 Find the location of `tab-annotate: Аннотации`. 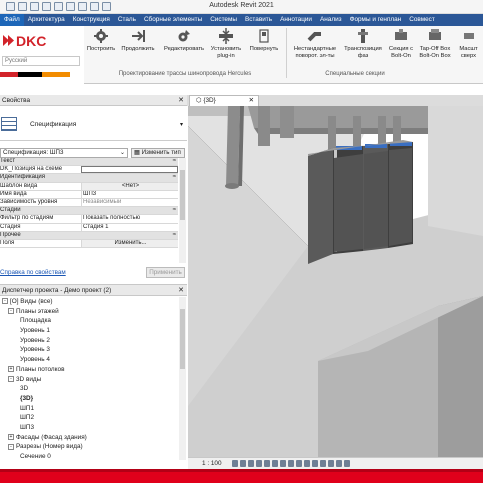

tab-annotate: Аннотации is located at coordinates (296, 20).